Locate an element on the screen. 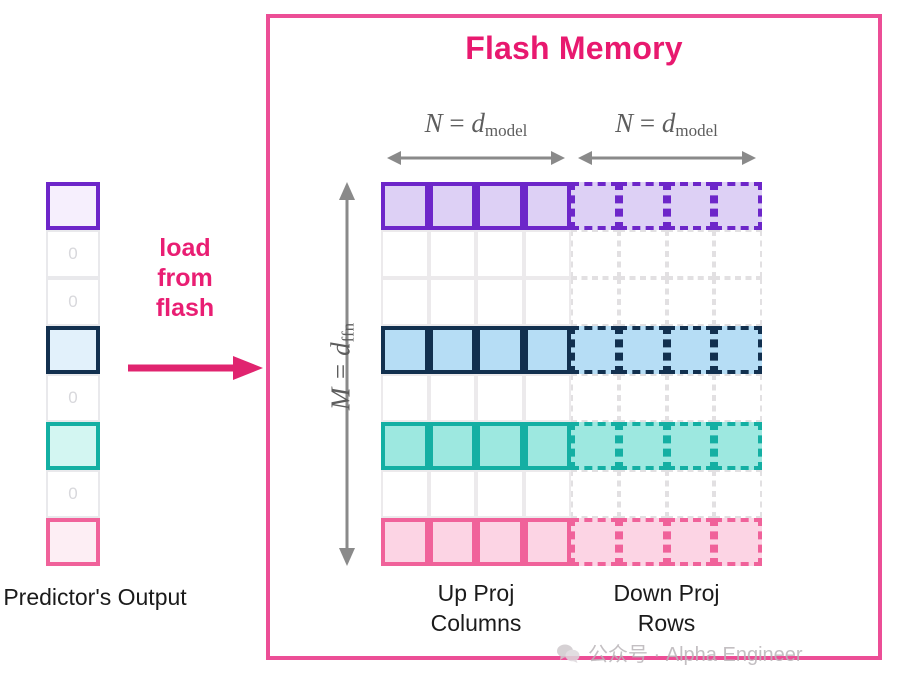  predictor-output-column: 0 0 0 0 is located at coordinates (73, 374).